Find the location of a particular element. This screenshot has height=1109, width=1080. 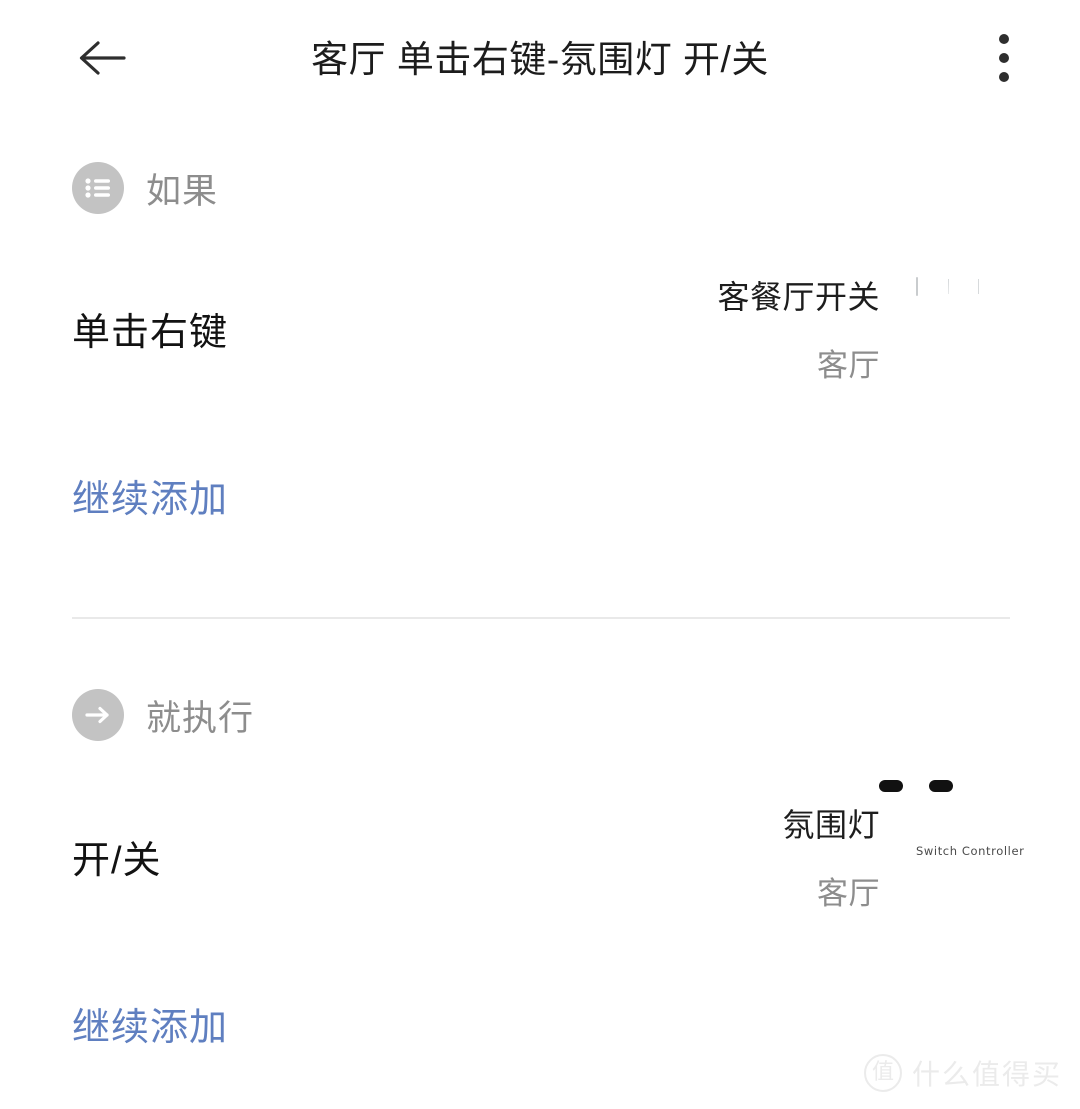

action-row: 开/关 氛围灯 客厅 Switch Controller is located at coordinates (548, 845).